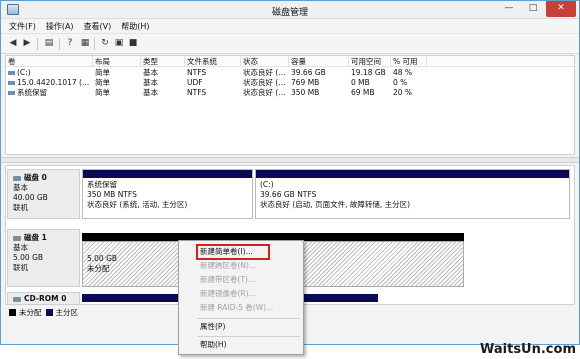 The width and height of the screenshot is (580, 359). Describe the element at coordinates (61, 26) in the screenshot. I see `menu-action: 操作(A)` at that location.